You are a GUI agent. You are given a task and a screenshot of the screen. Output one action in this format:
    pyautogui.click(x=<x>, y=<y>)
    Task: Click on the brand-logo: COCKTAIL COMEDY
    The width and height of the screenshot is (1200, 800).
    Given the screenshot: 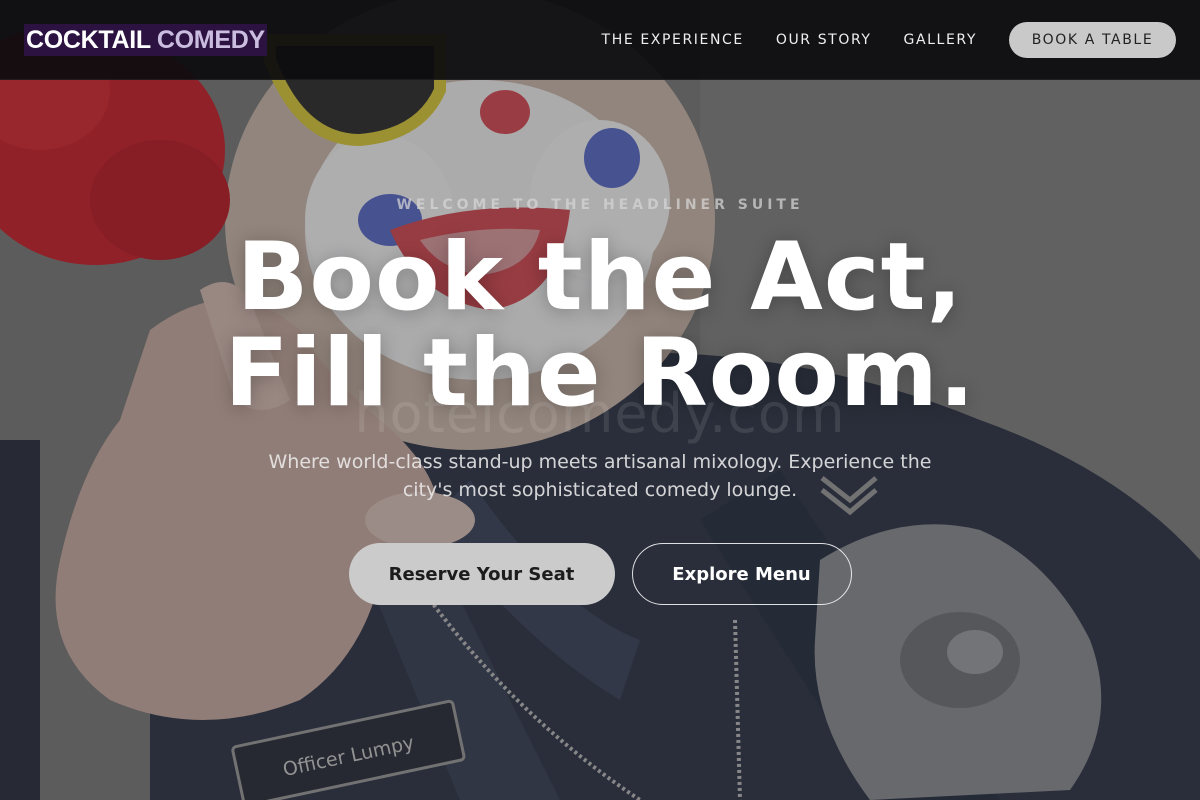 What is the action you would take?
    pyautogui.click(x=145, y=39)
    